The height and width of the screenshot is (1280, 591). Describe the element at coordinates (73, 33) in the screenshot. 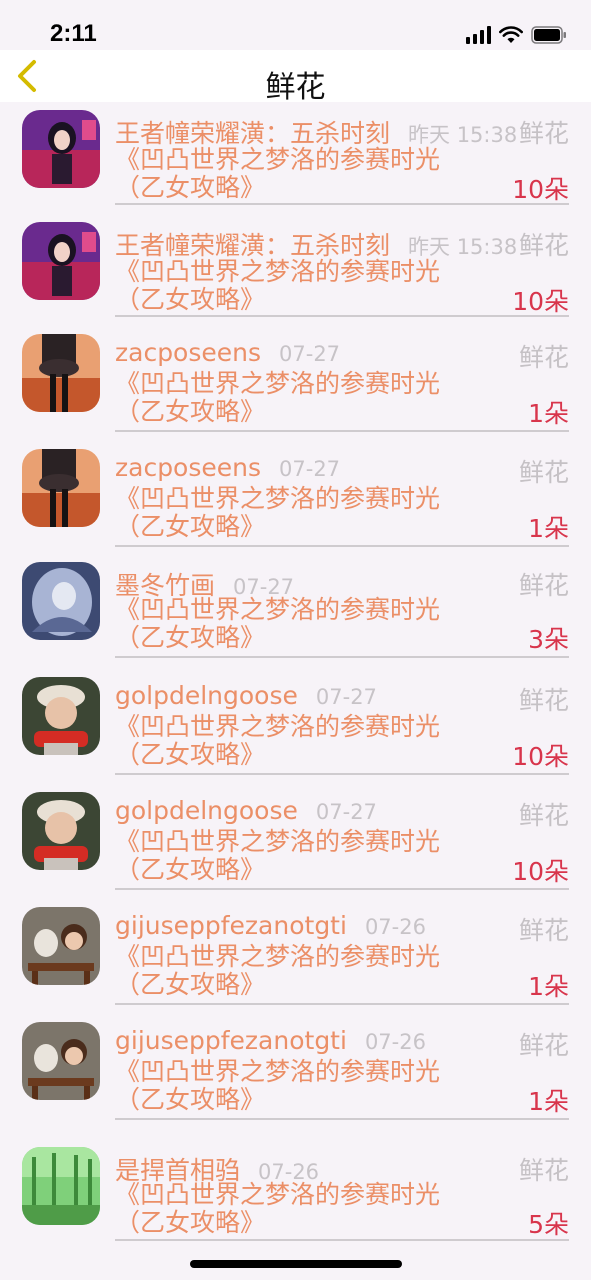

I see `status-time: 2:11` at that location.